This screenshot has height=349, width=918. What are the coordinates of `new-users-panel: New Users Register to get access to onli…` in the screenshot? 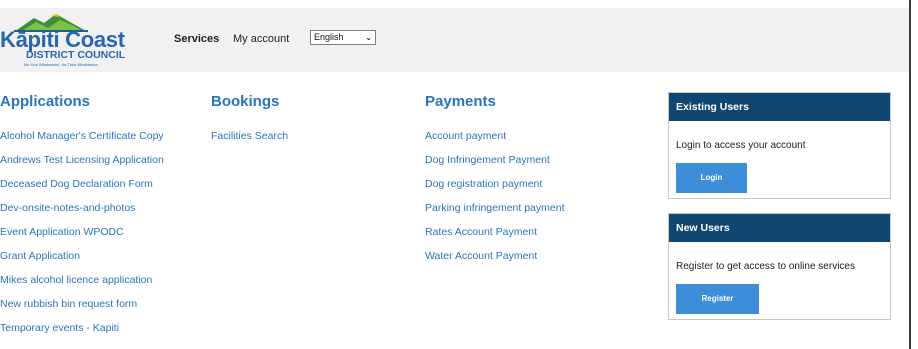 It's located at (779, 266).